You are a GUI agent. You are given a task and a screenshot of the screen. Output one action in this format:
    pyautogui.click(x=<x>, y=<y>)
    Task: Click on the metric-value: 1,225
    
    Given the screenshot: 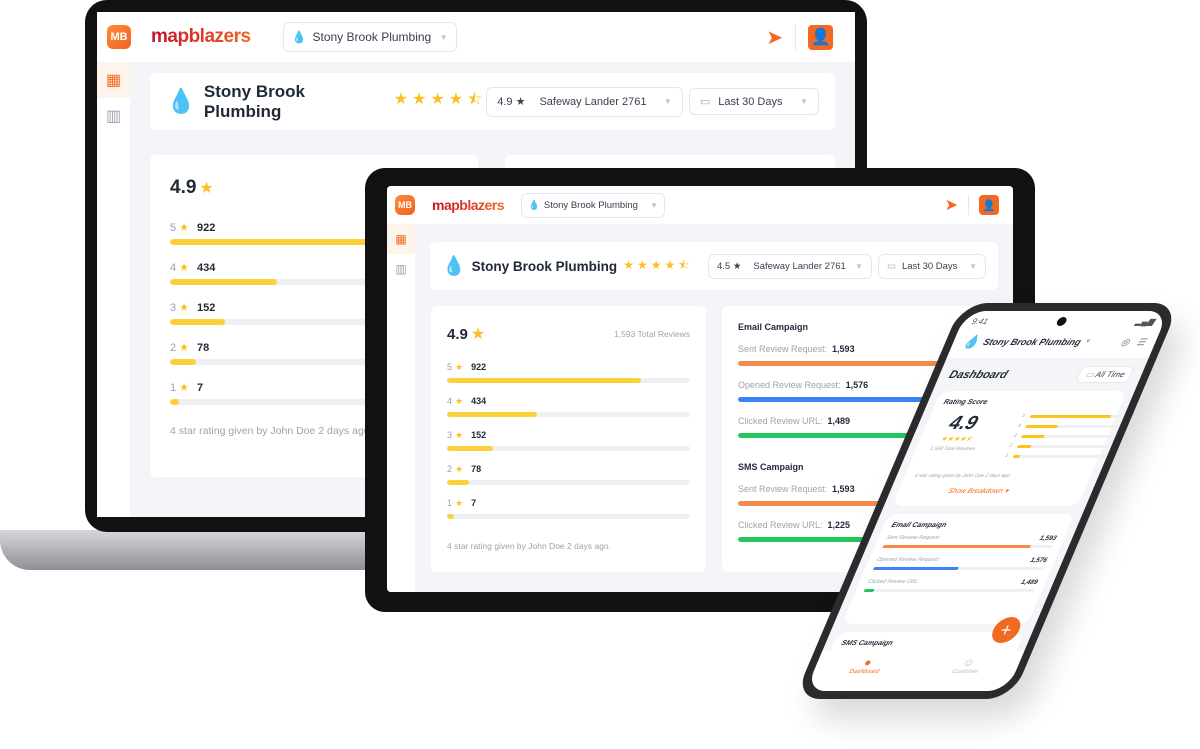 What is the action you would take?
    pyautogui.click(x=839, y=525)
    